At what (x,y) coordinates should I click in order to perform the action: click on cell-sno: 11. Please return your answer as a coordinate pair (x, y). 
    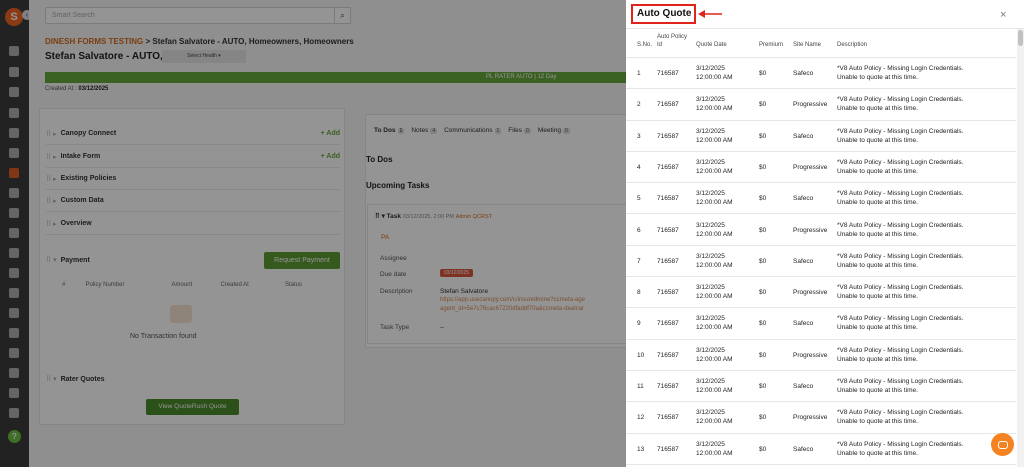
    Looking at the image, I should click on (640, 386).